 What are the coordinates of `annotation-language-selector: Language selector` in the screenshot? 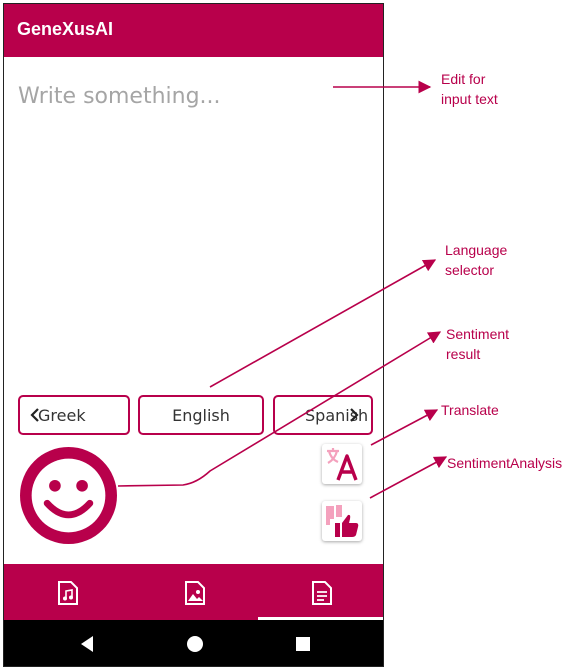 It's located at (476, 260).